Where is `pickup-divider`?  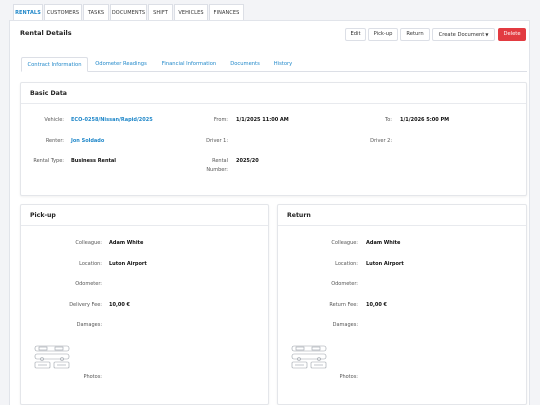 pickup-divider is located at coordinates (144, 225).